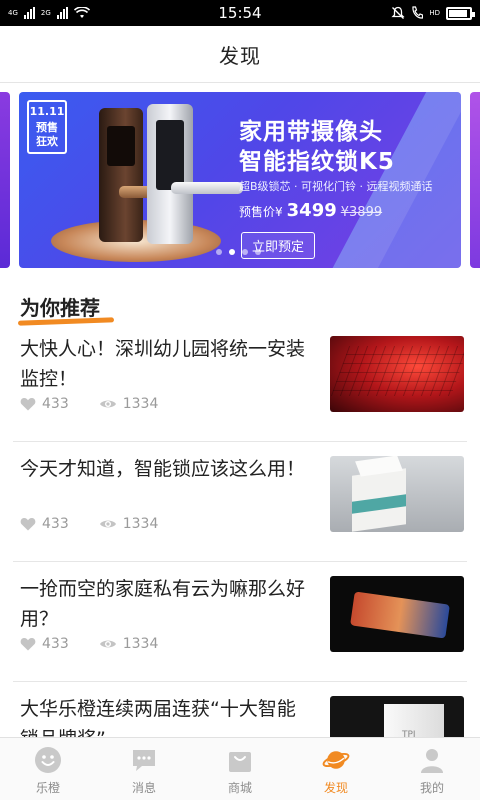 The image size is (480, 800). I want to click on tab-discover: 发现, so click(336, 769).